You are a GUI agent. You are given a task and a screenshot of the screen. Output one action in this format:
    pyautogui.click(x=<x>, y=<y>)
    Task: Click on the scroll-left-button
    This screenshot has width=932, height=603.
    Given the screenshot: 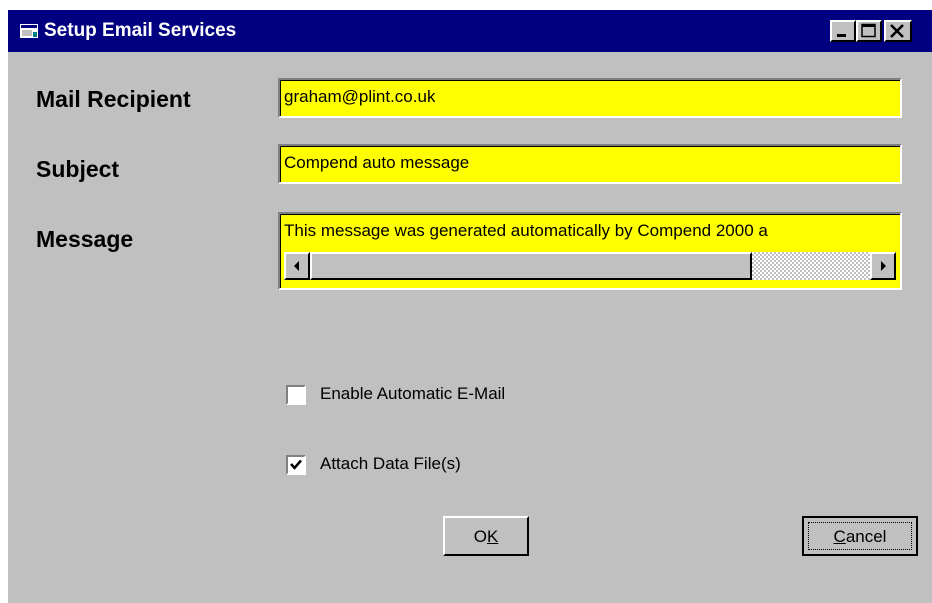 What is the action you would take?
    pyautogui.click(x=297, y=266)
    